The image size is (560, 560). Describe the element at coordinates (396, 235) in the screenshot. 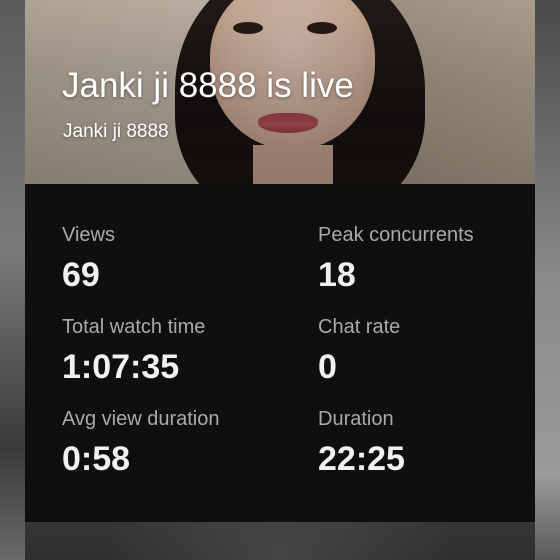

I see `stat-label: Peak concurrents` at that location.